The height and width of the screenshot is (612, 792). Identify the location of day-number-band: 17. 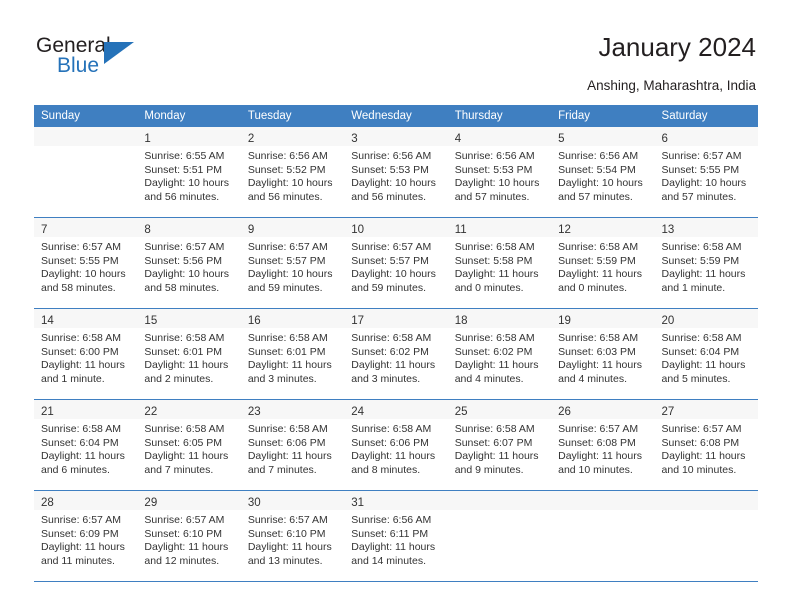
(396, 318).